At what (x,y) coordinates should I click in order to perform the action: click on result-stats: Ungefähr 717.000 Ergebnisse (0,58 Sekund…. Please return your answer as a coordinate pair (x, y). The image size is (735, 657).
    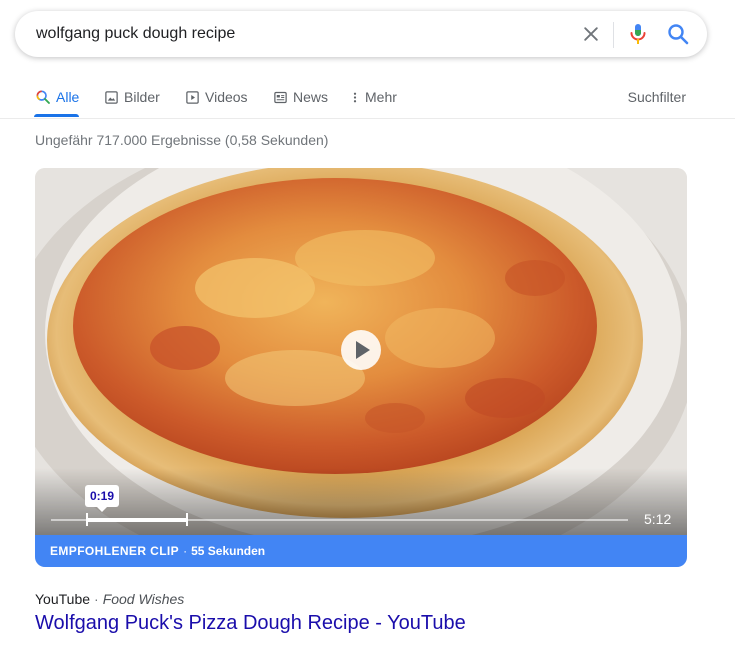
    Looking at the image, I should click on (182, 140).